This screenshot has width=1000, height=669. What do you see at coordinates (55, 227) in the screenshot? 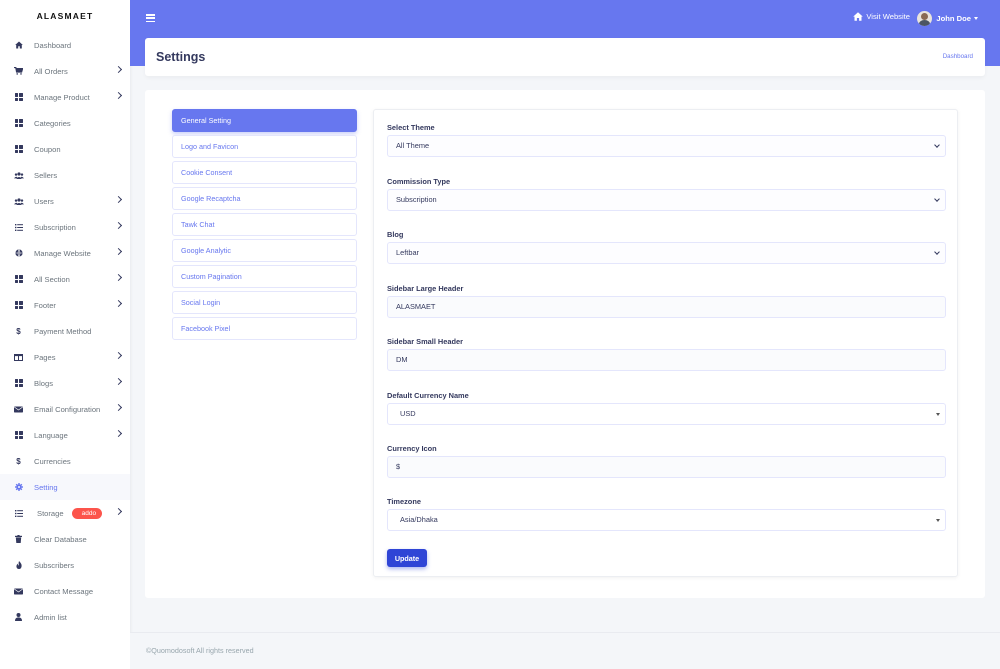
I see `sidebar-item-label: Subscription` at bounding box center [55, 227].